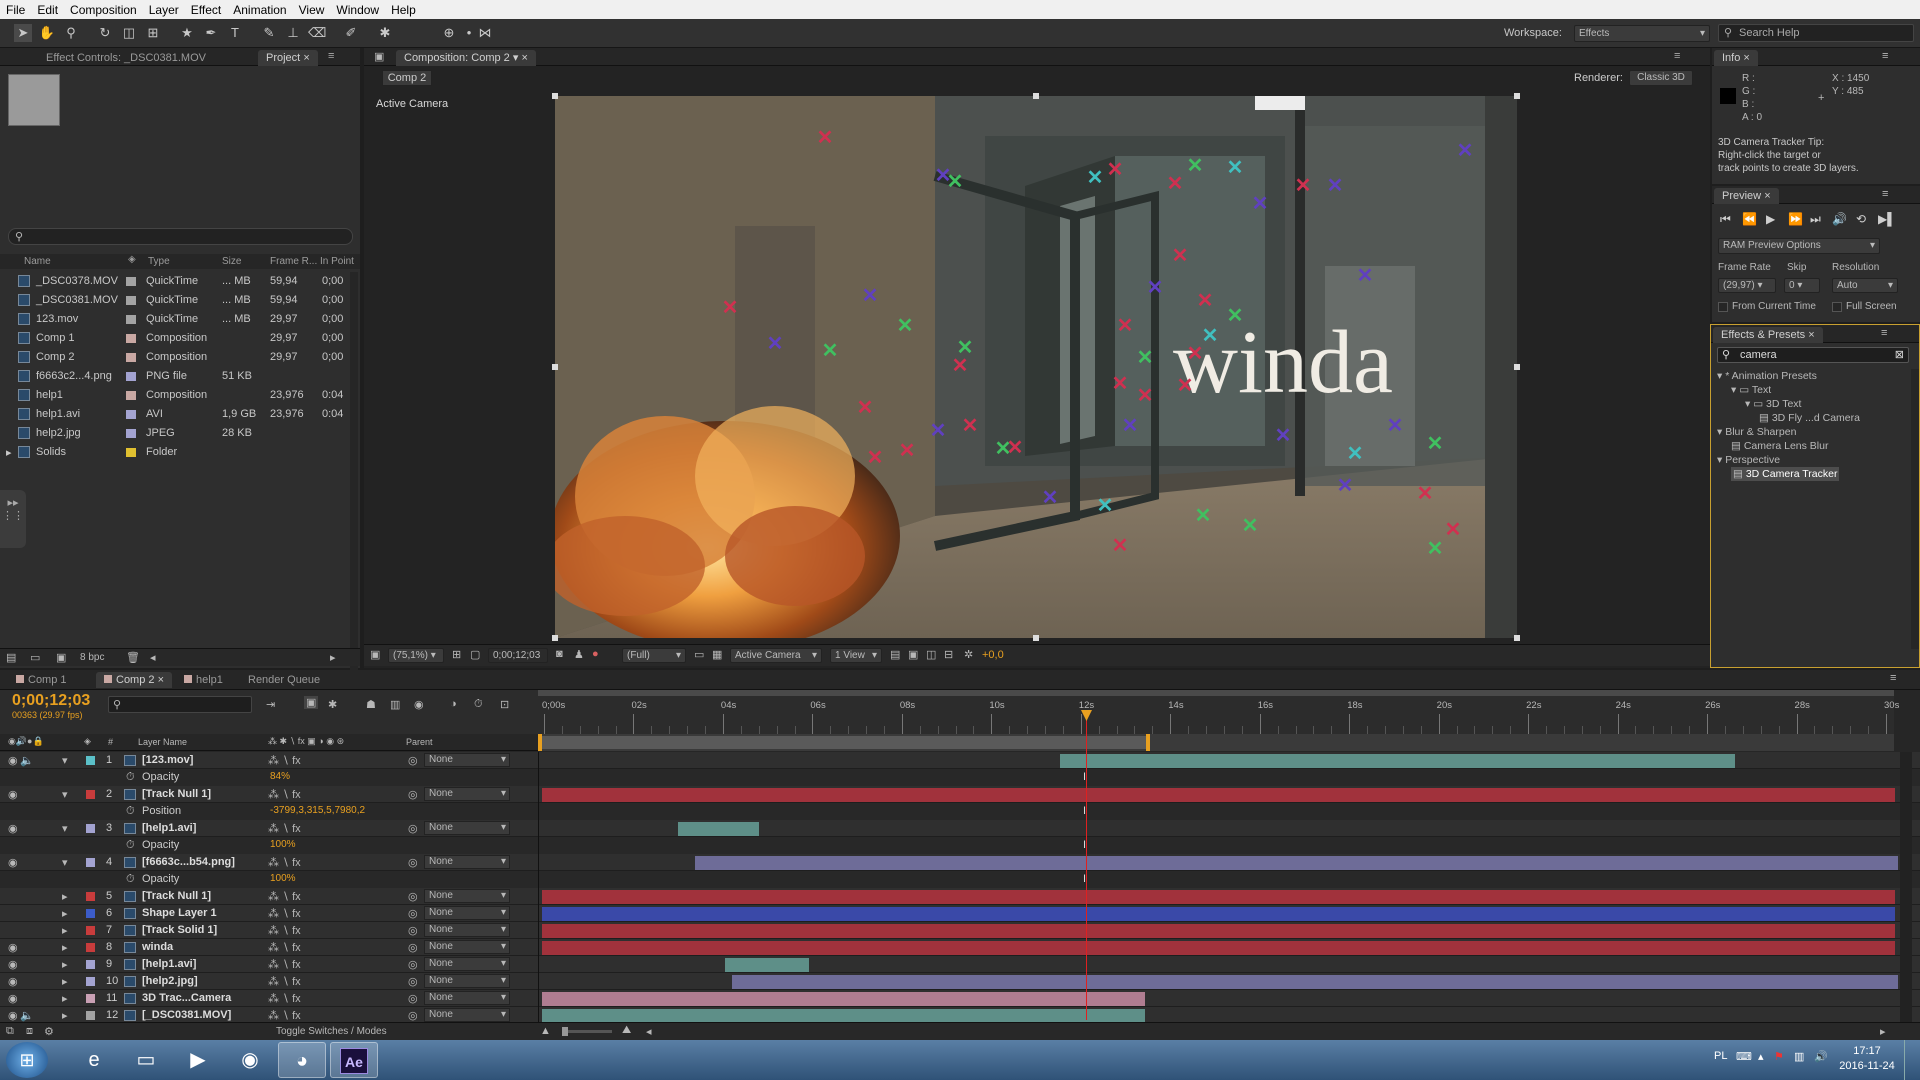 The image size is (1920, 1080). I want to click on stopwatch-icon: ⏱, so click(130, 879).